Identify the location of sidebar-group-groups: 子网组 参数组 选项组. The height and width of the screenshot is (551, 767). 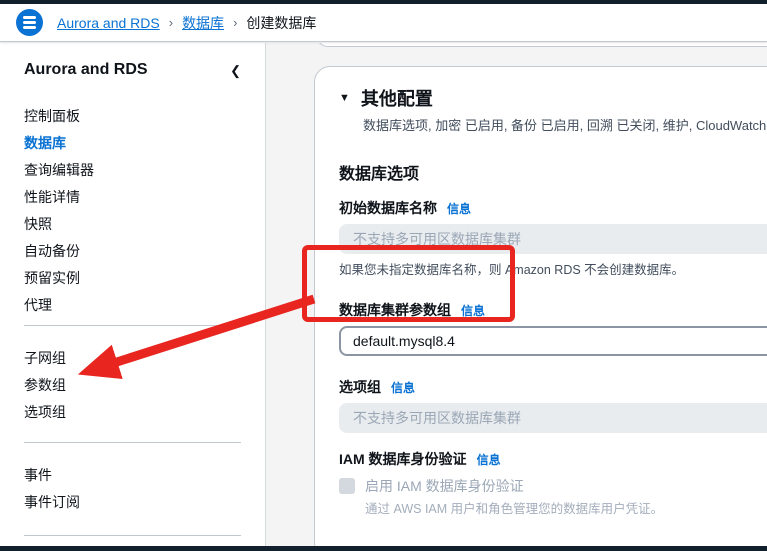
(132, 385).